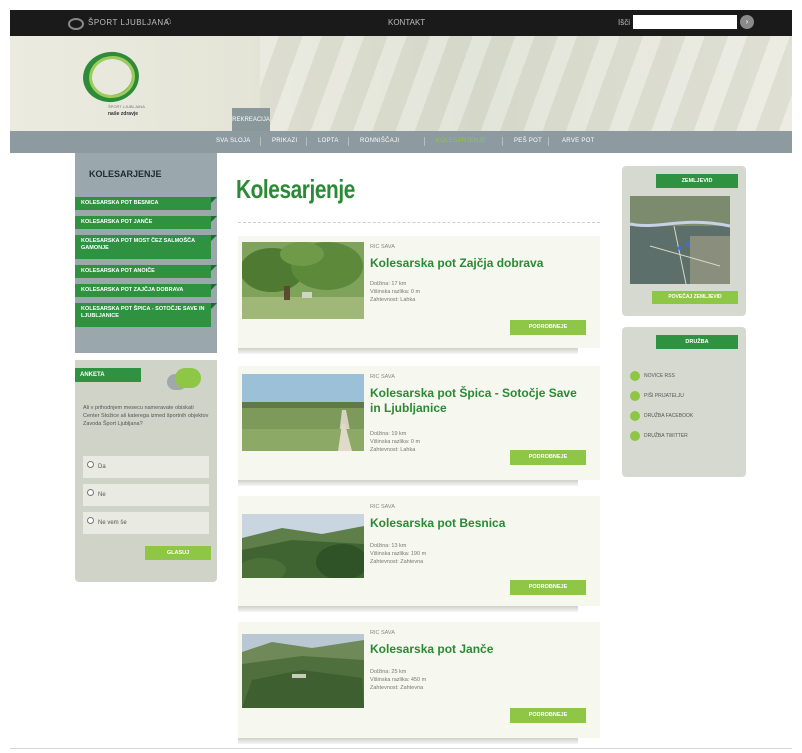 This screenshot has width=802, height=753. Describe the element at coordinates (664, 396) in the screenshot. I see `social-link-label: PIŠI PRIJATELJU` at that location.